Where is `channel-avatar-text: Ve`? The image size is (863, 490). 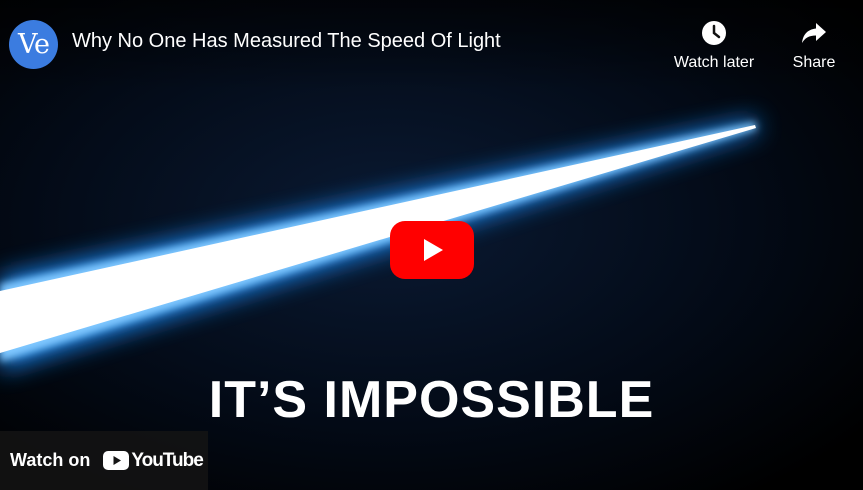 channel-avatar-text: Ve is located at coordinates (34, 44).